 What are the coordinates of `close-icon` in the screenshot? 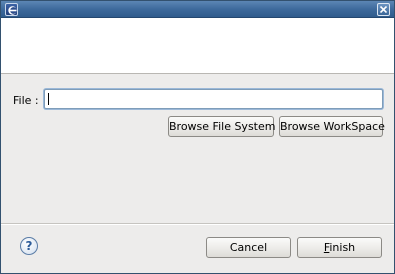 It's located at (383, 9).